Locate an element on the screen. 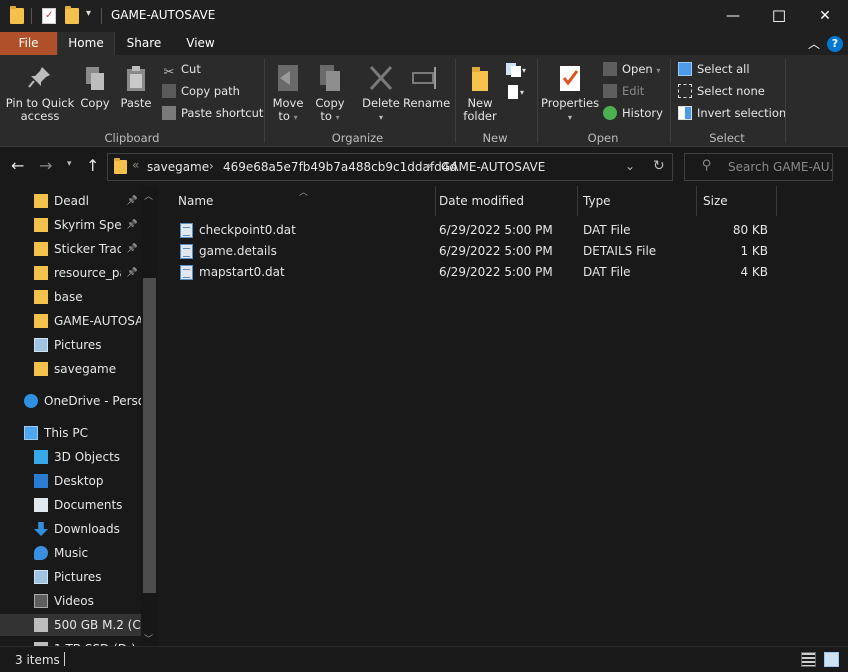 The width and height of the screenshot is (848, 672). delete-button: Delete ▾ is located at coordinates (381, 93).